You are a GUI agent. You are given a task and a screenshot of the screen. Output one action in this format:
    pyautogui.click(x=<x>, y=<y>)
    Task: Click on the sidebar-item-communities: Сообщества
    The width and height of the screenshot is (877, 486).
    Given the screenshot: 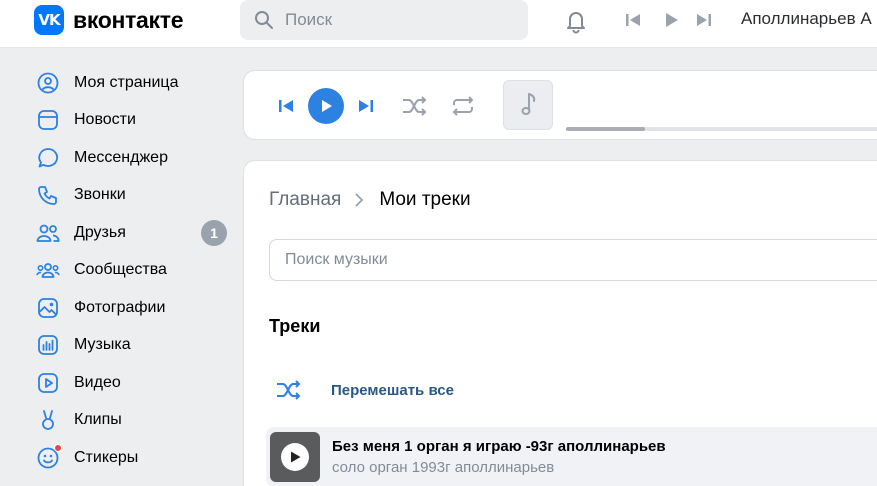 What is the action you would take?
    pyautogui.click(x=132, y=271)
    